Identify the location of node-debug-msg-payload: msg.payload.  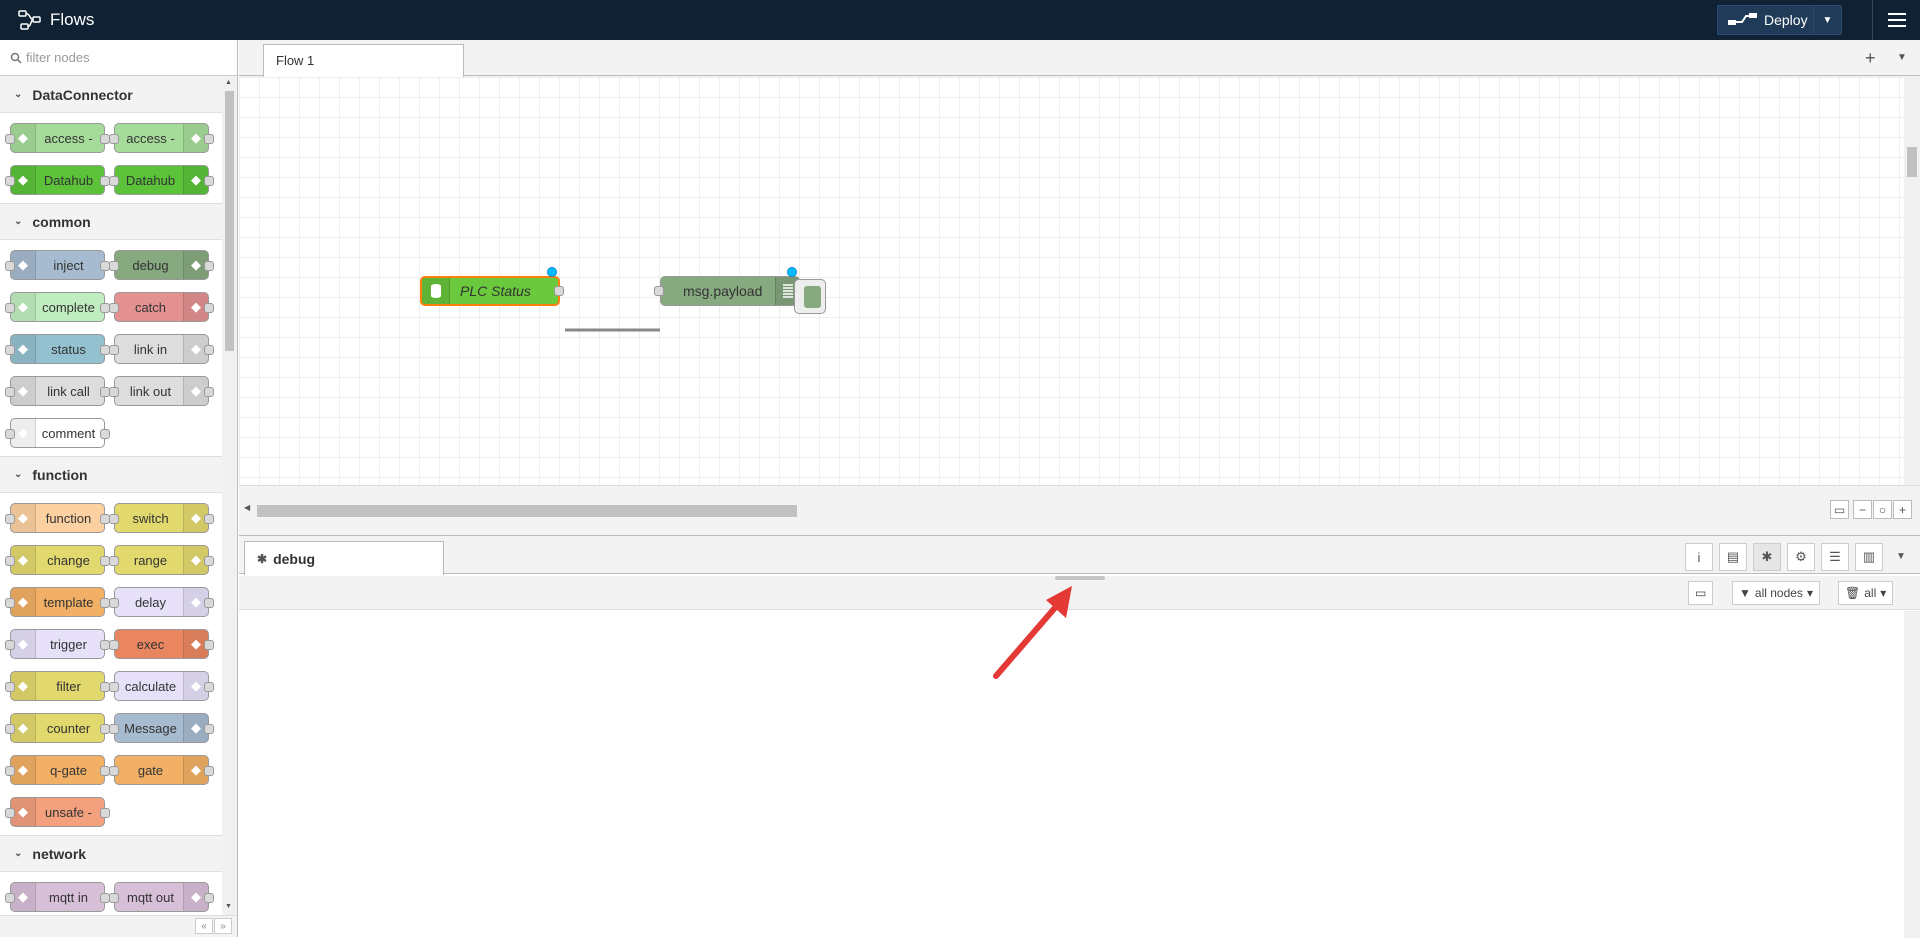
(730, 291).